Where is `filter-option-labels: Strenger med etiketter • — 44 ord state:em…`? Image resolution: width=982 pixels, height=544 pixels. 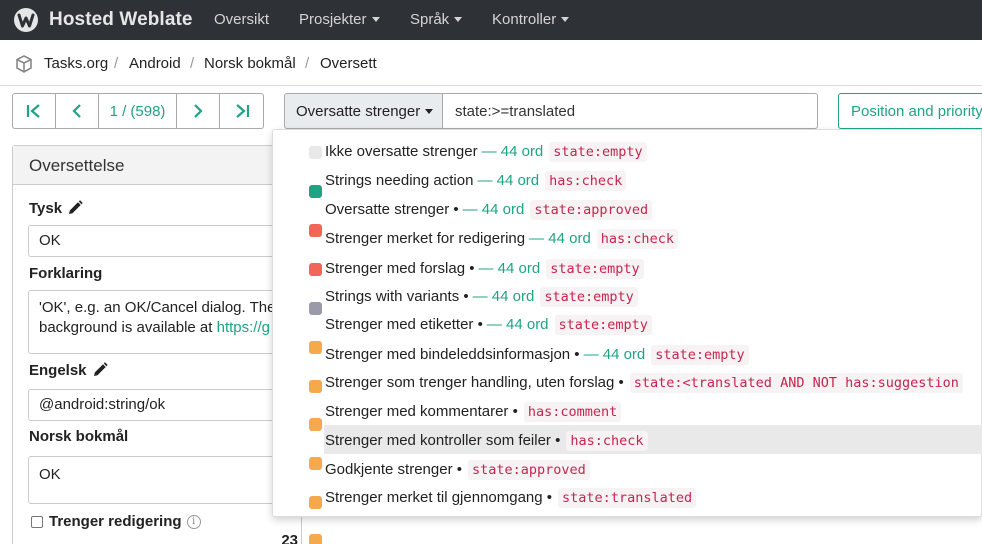 filter-option-labels: Strenger med etiketter • — 44 ord state:em… is located at coordinates (488, 324).